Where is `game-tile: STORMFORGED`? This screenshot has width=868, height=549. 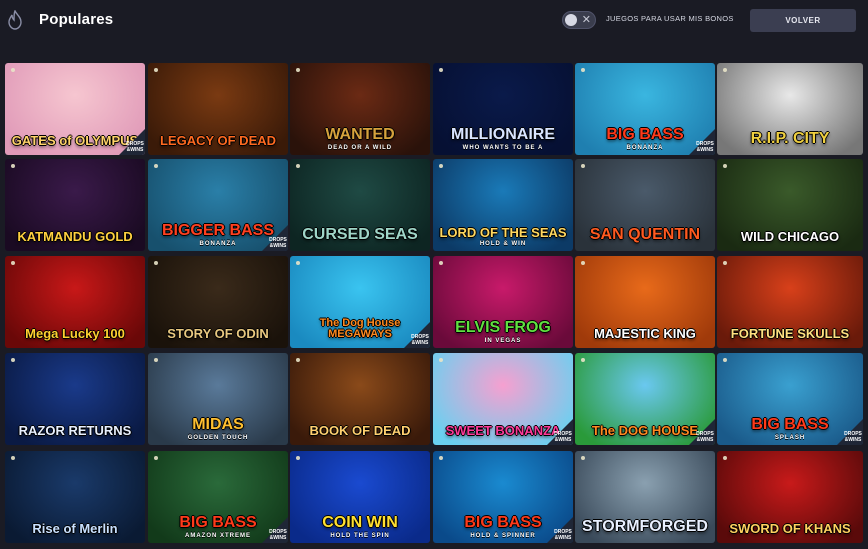
game-tile: STORMFORGED is located at coordinates (645, 497).